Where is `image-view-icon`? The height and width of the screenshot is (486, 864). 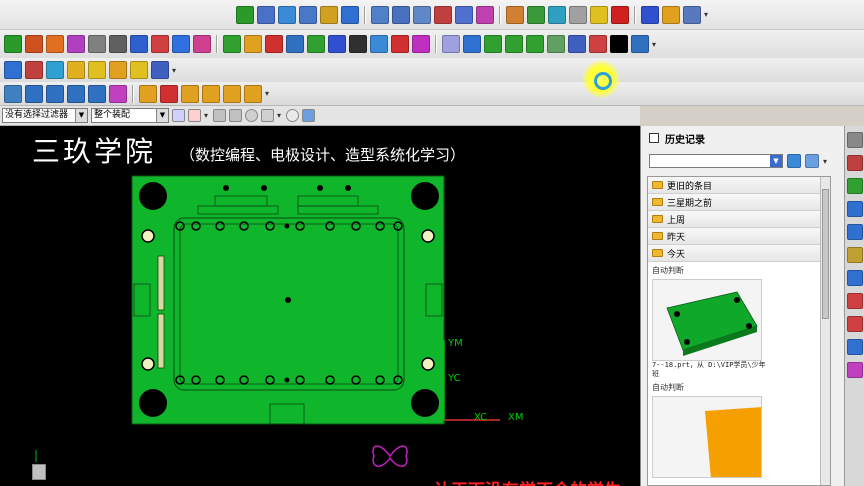 image-view-icon is located at coordinates (812, 161).